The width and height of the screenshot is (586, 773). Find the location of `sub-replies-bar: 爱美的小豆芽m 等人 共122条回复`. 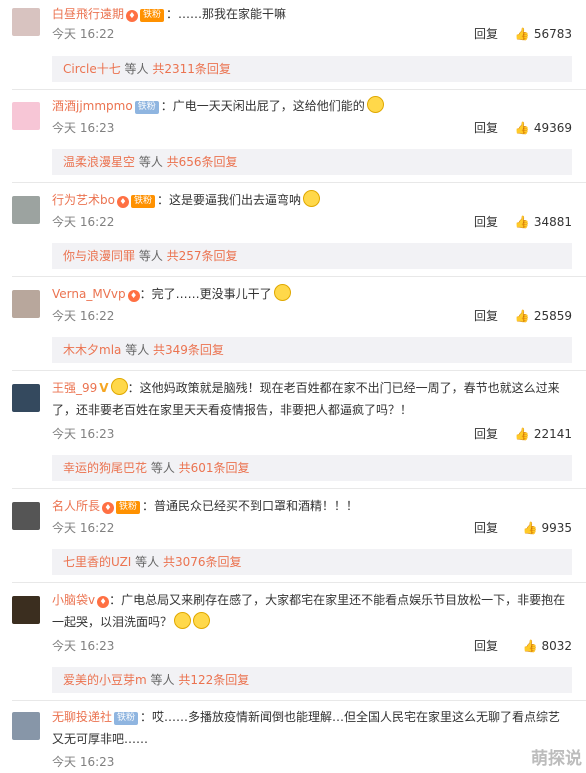

sub-replies-bar: 爱美的小豆芽m 等人 共122条回复 is located at coordinates (312, 680).